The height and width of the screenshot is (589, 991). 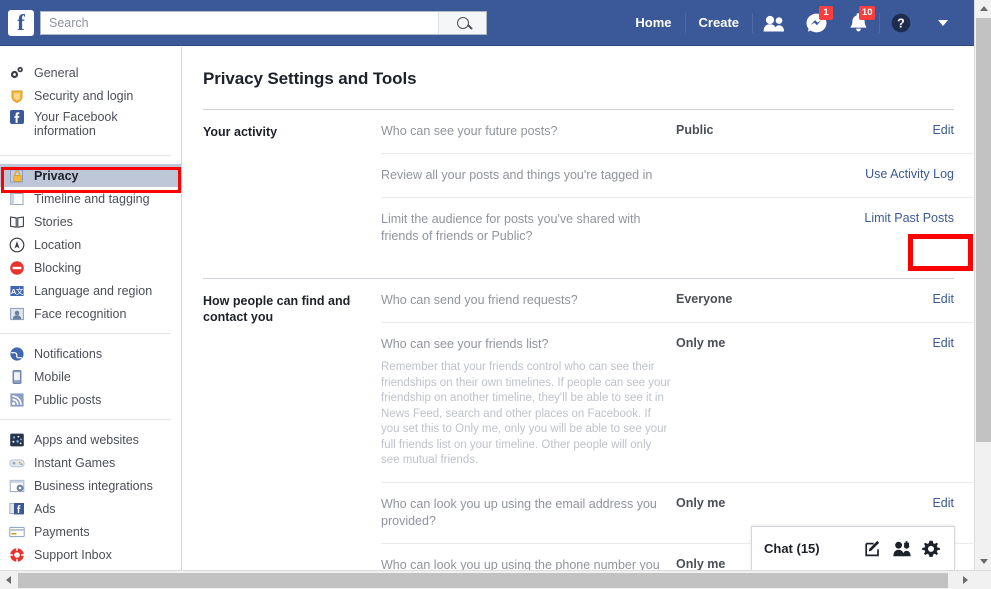 I want to click on scroll-right-arrow, so click(x=965, y=580).